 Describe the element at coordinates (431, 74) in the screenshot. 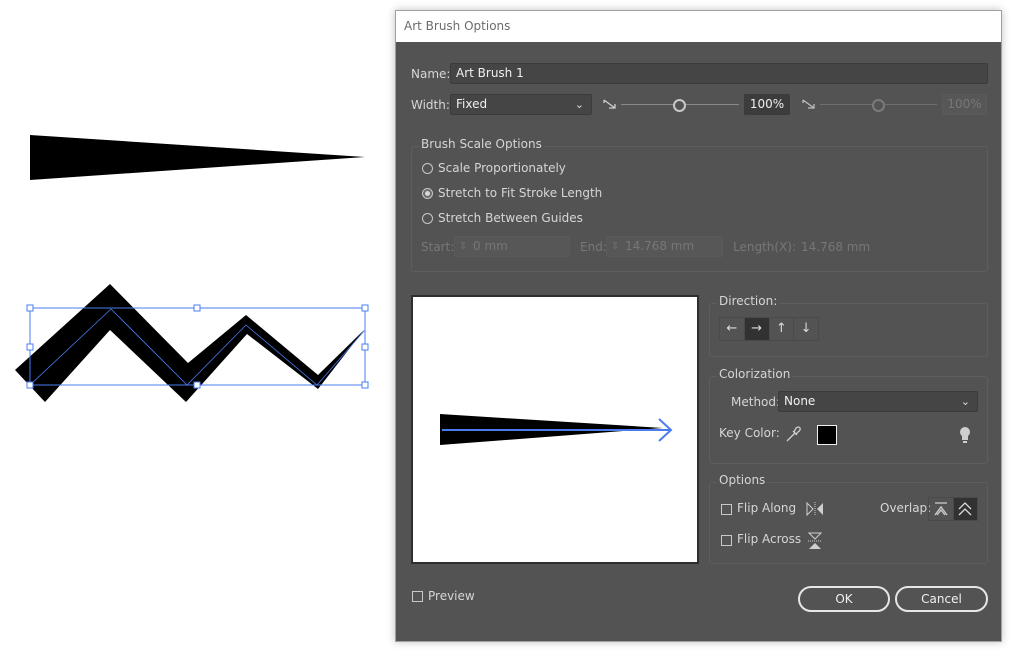

I see `name-label: Name:` at that location.